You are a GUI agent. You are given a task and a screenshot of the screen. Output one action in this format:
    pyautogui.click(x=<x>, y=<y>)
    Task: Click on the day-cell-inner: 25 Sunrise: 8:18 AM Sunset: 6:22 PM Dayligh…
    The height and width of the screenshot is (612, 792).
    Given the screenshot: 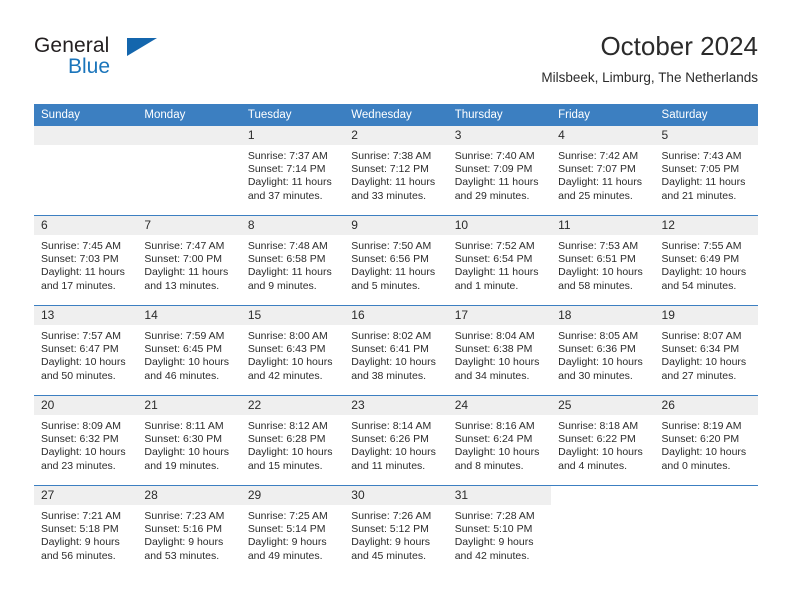 What is the action you would take?
    pyautogui.click(x=603, y=440)
    